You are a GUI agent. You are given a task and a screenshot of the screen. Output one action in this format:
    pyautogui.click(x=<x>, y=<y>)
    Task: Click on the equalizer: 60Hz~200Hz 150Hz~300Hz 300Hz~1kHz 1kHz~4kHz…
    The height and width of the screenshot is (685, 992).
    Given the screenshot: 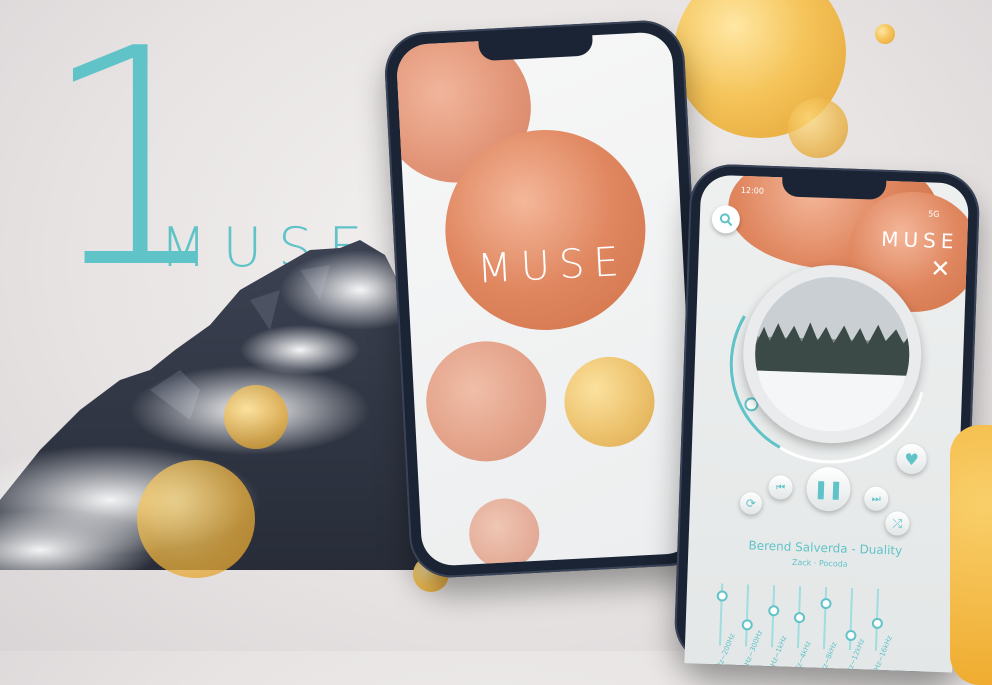 What is the action you would take?
    pyautogui.click(x=822, y=624)
    